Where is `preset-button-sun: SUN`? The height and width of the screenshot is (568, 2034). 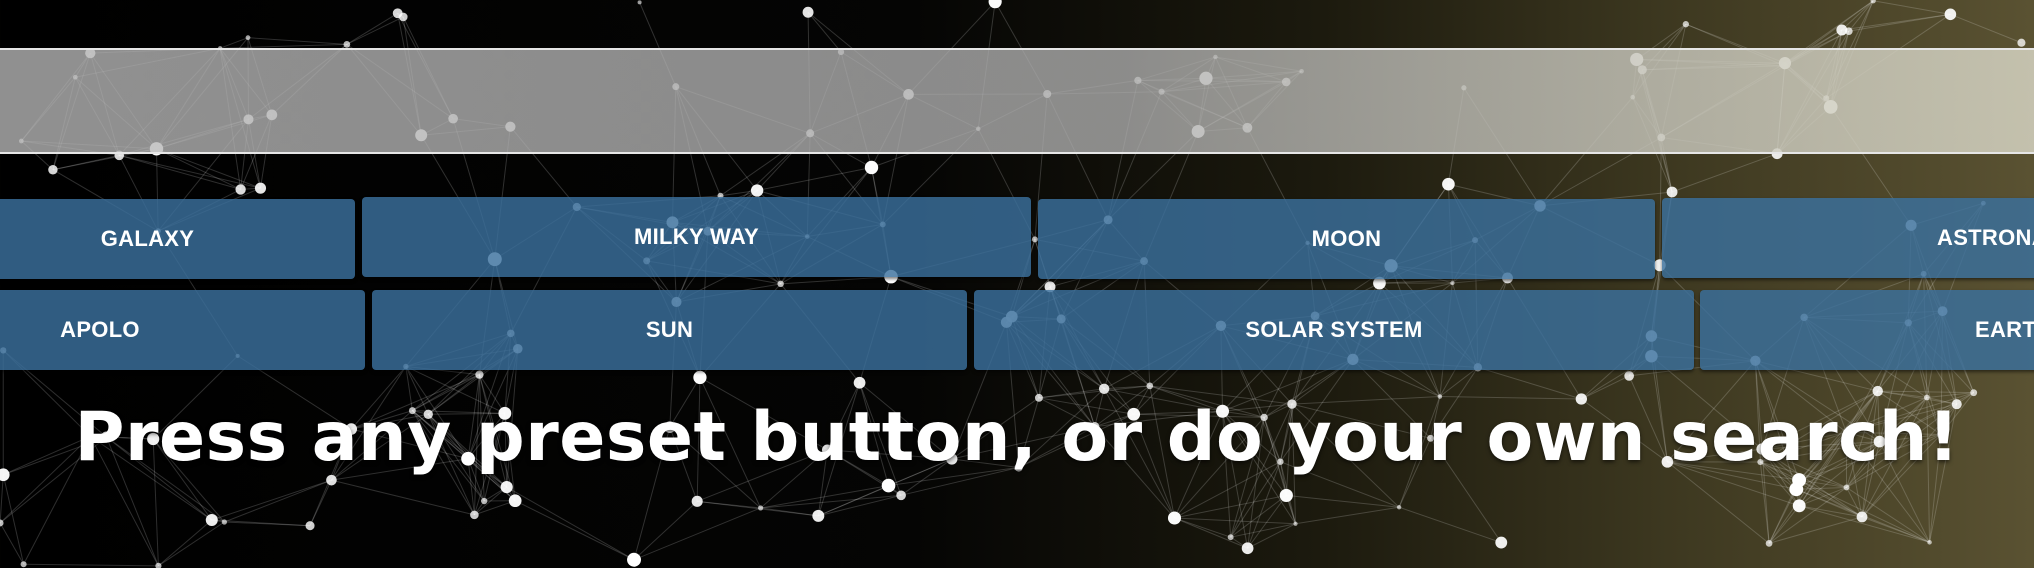 preset-button-sun: SUN is located at coordinates (669, 330).